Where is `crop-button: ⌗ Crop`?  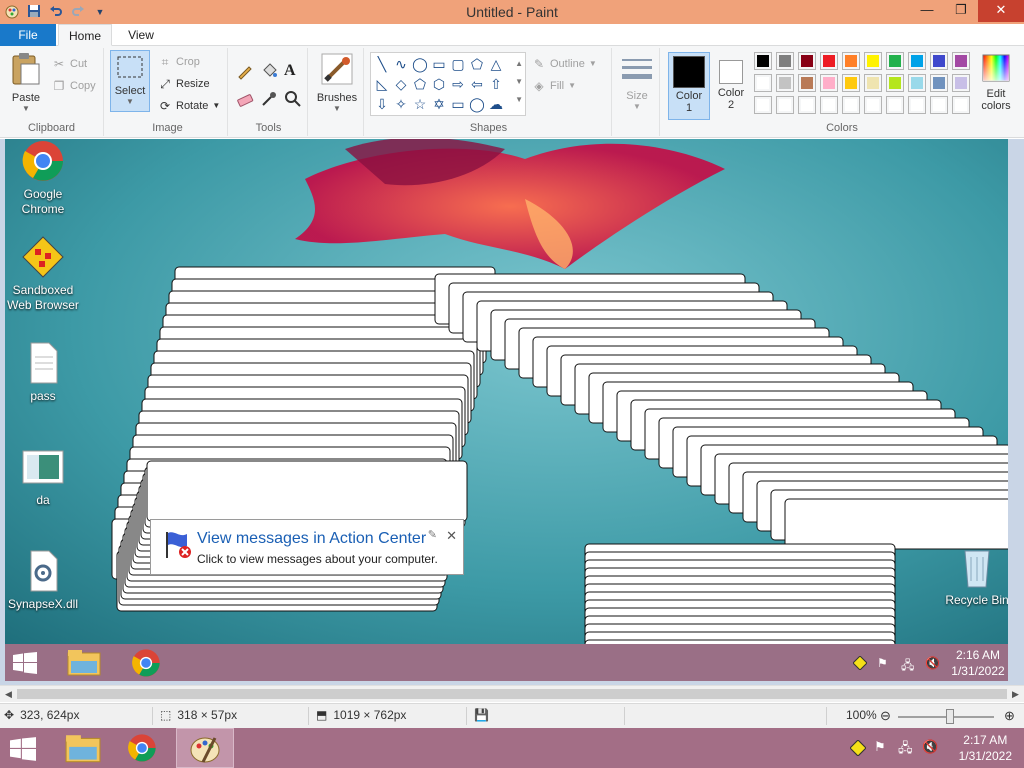
crop-button: ⌗ Crop is located at coordinates (179, 62).